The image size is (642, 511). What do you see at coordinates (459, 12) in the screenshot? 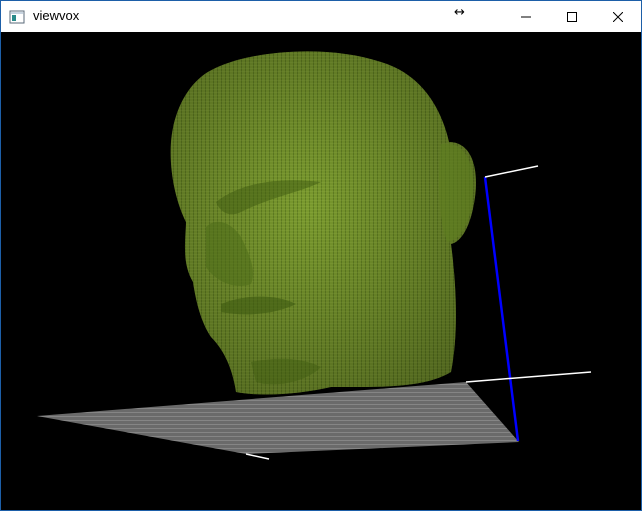
I see `resize-cursor-icon: ↔` at bounding box center [459, 12].